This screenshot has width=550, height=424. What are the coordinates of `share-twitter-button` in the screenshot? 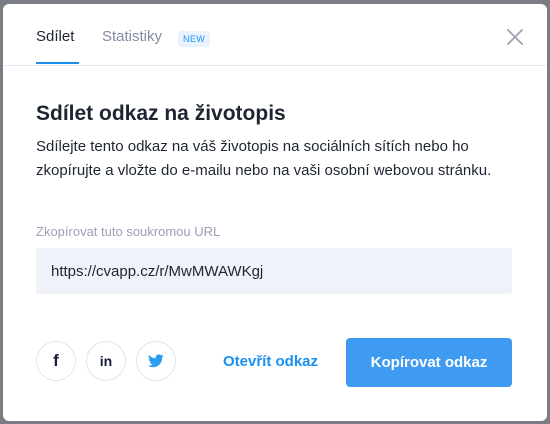 It's located at (156, 361).